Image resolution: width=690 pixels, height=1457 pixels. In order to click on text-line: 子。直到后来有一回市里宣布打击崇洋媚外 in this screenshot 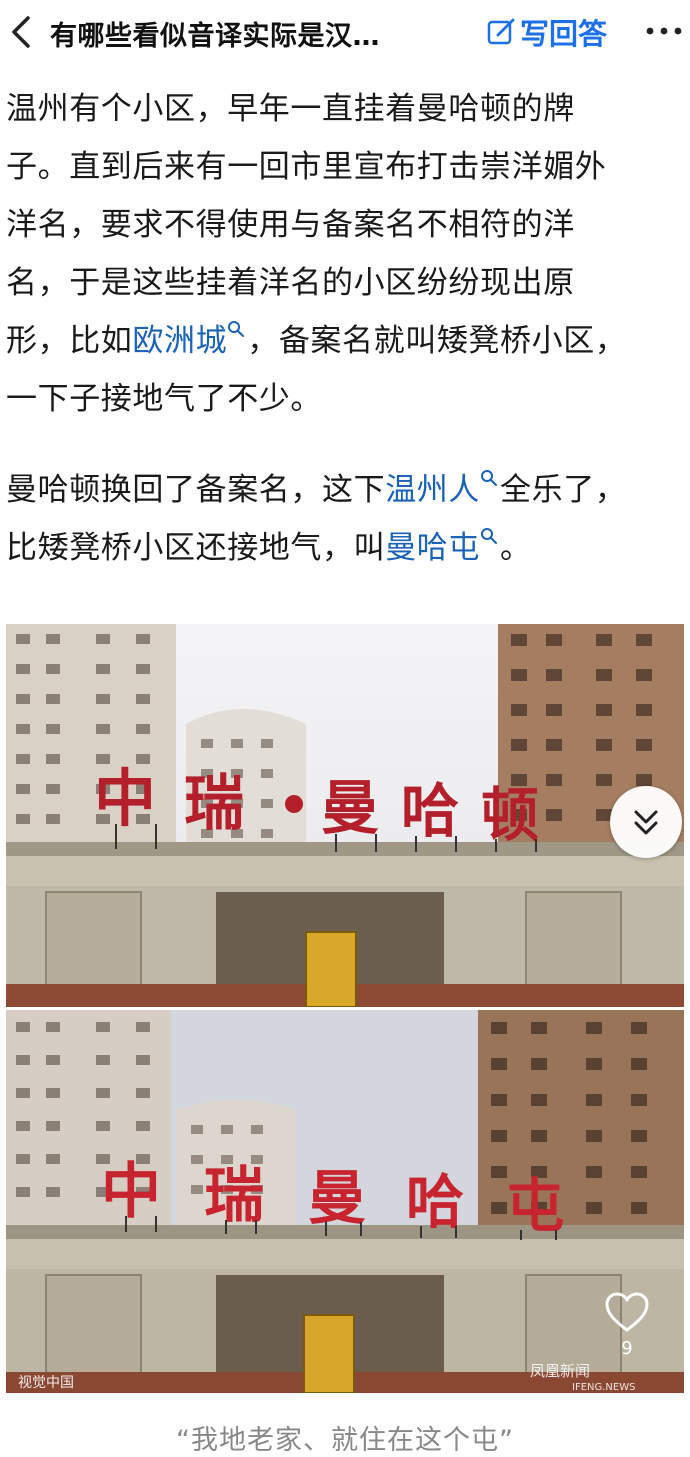, I will do `click(306, 167)`.